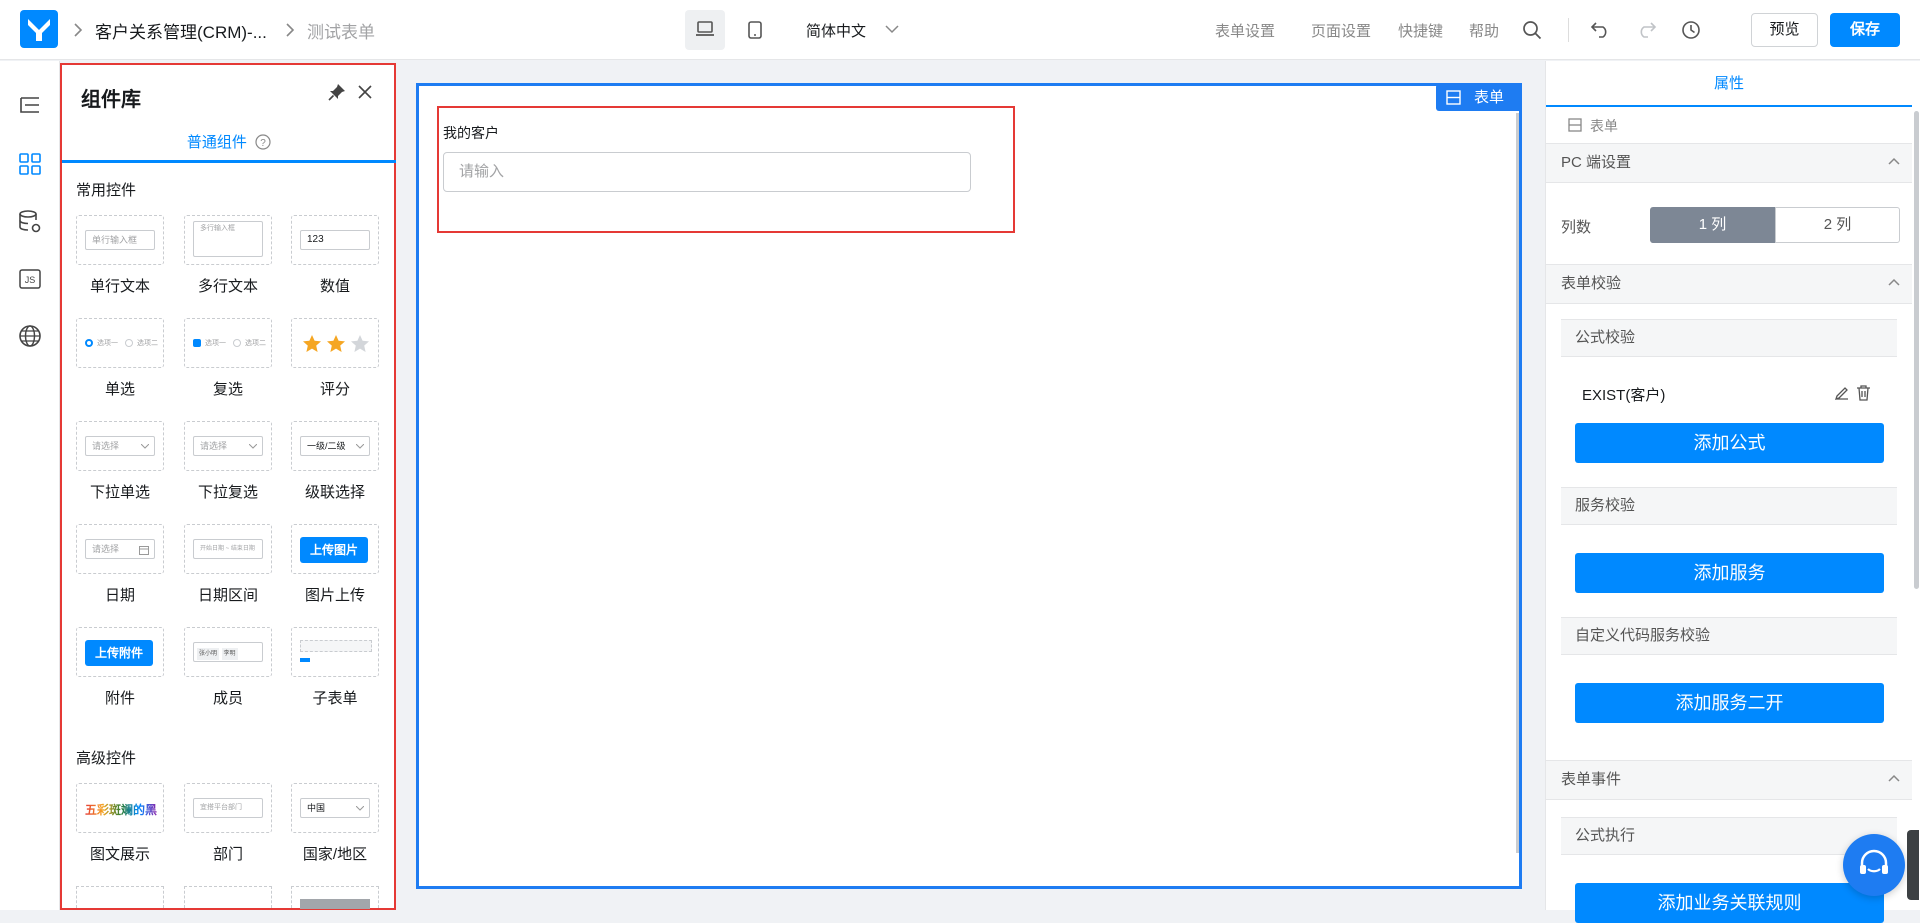 Image resolution: width=1920 pixels, height=923 pixels. What do you see at coordinates (335, 698) in the screenshot?
I see `component-label: 子表单` at bounding box center [335, 698].